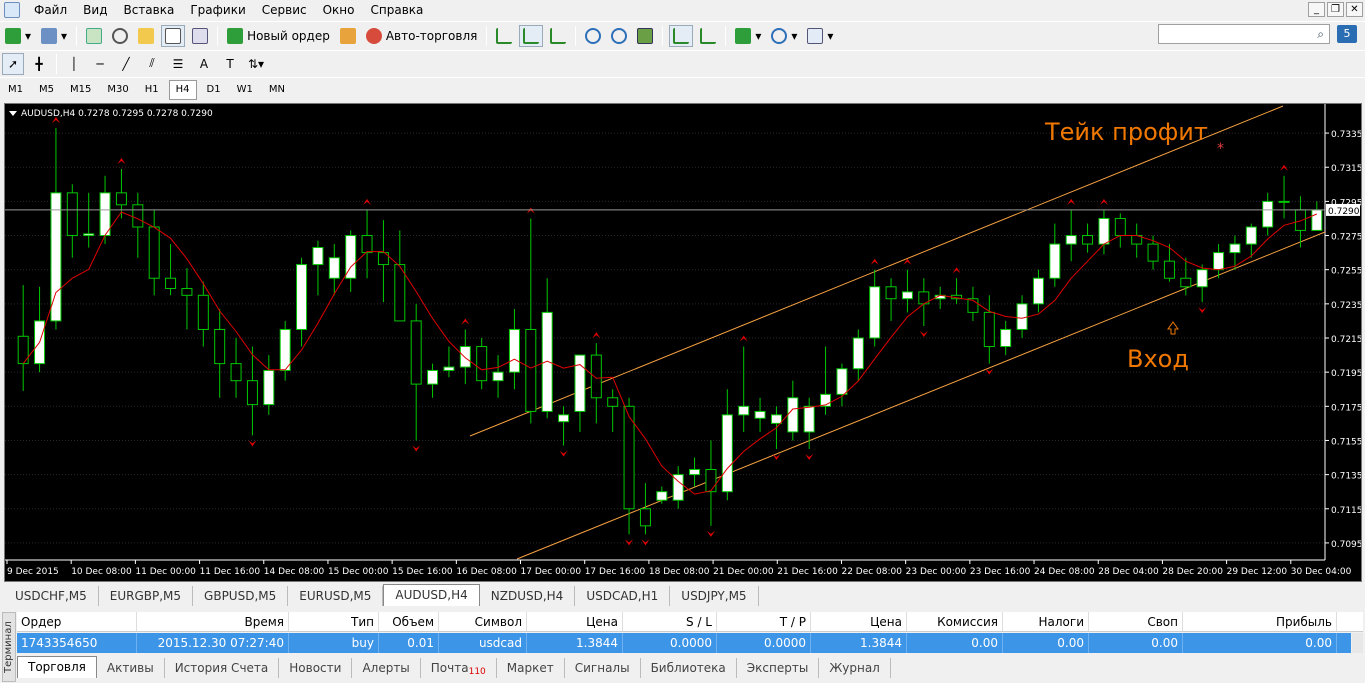 The width and height of the screenshot is (1365, 683). I want to click on terminal-tab: Эксперты, so click(778, 668).